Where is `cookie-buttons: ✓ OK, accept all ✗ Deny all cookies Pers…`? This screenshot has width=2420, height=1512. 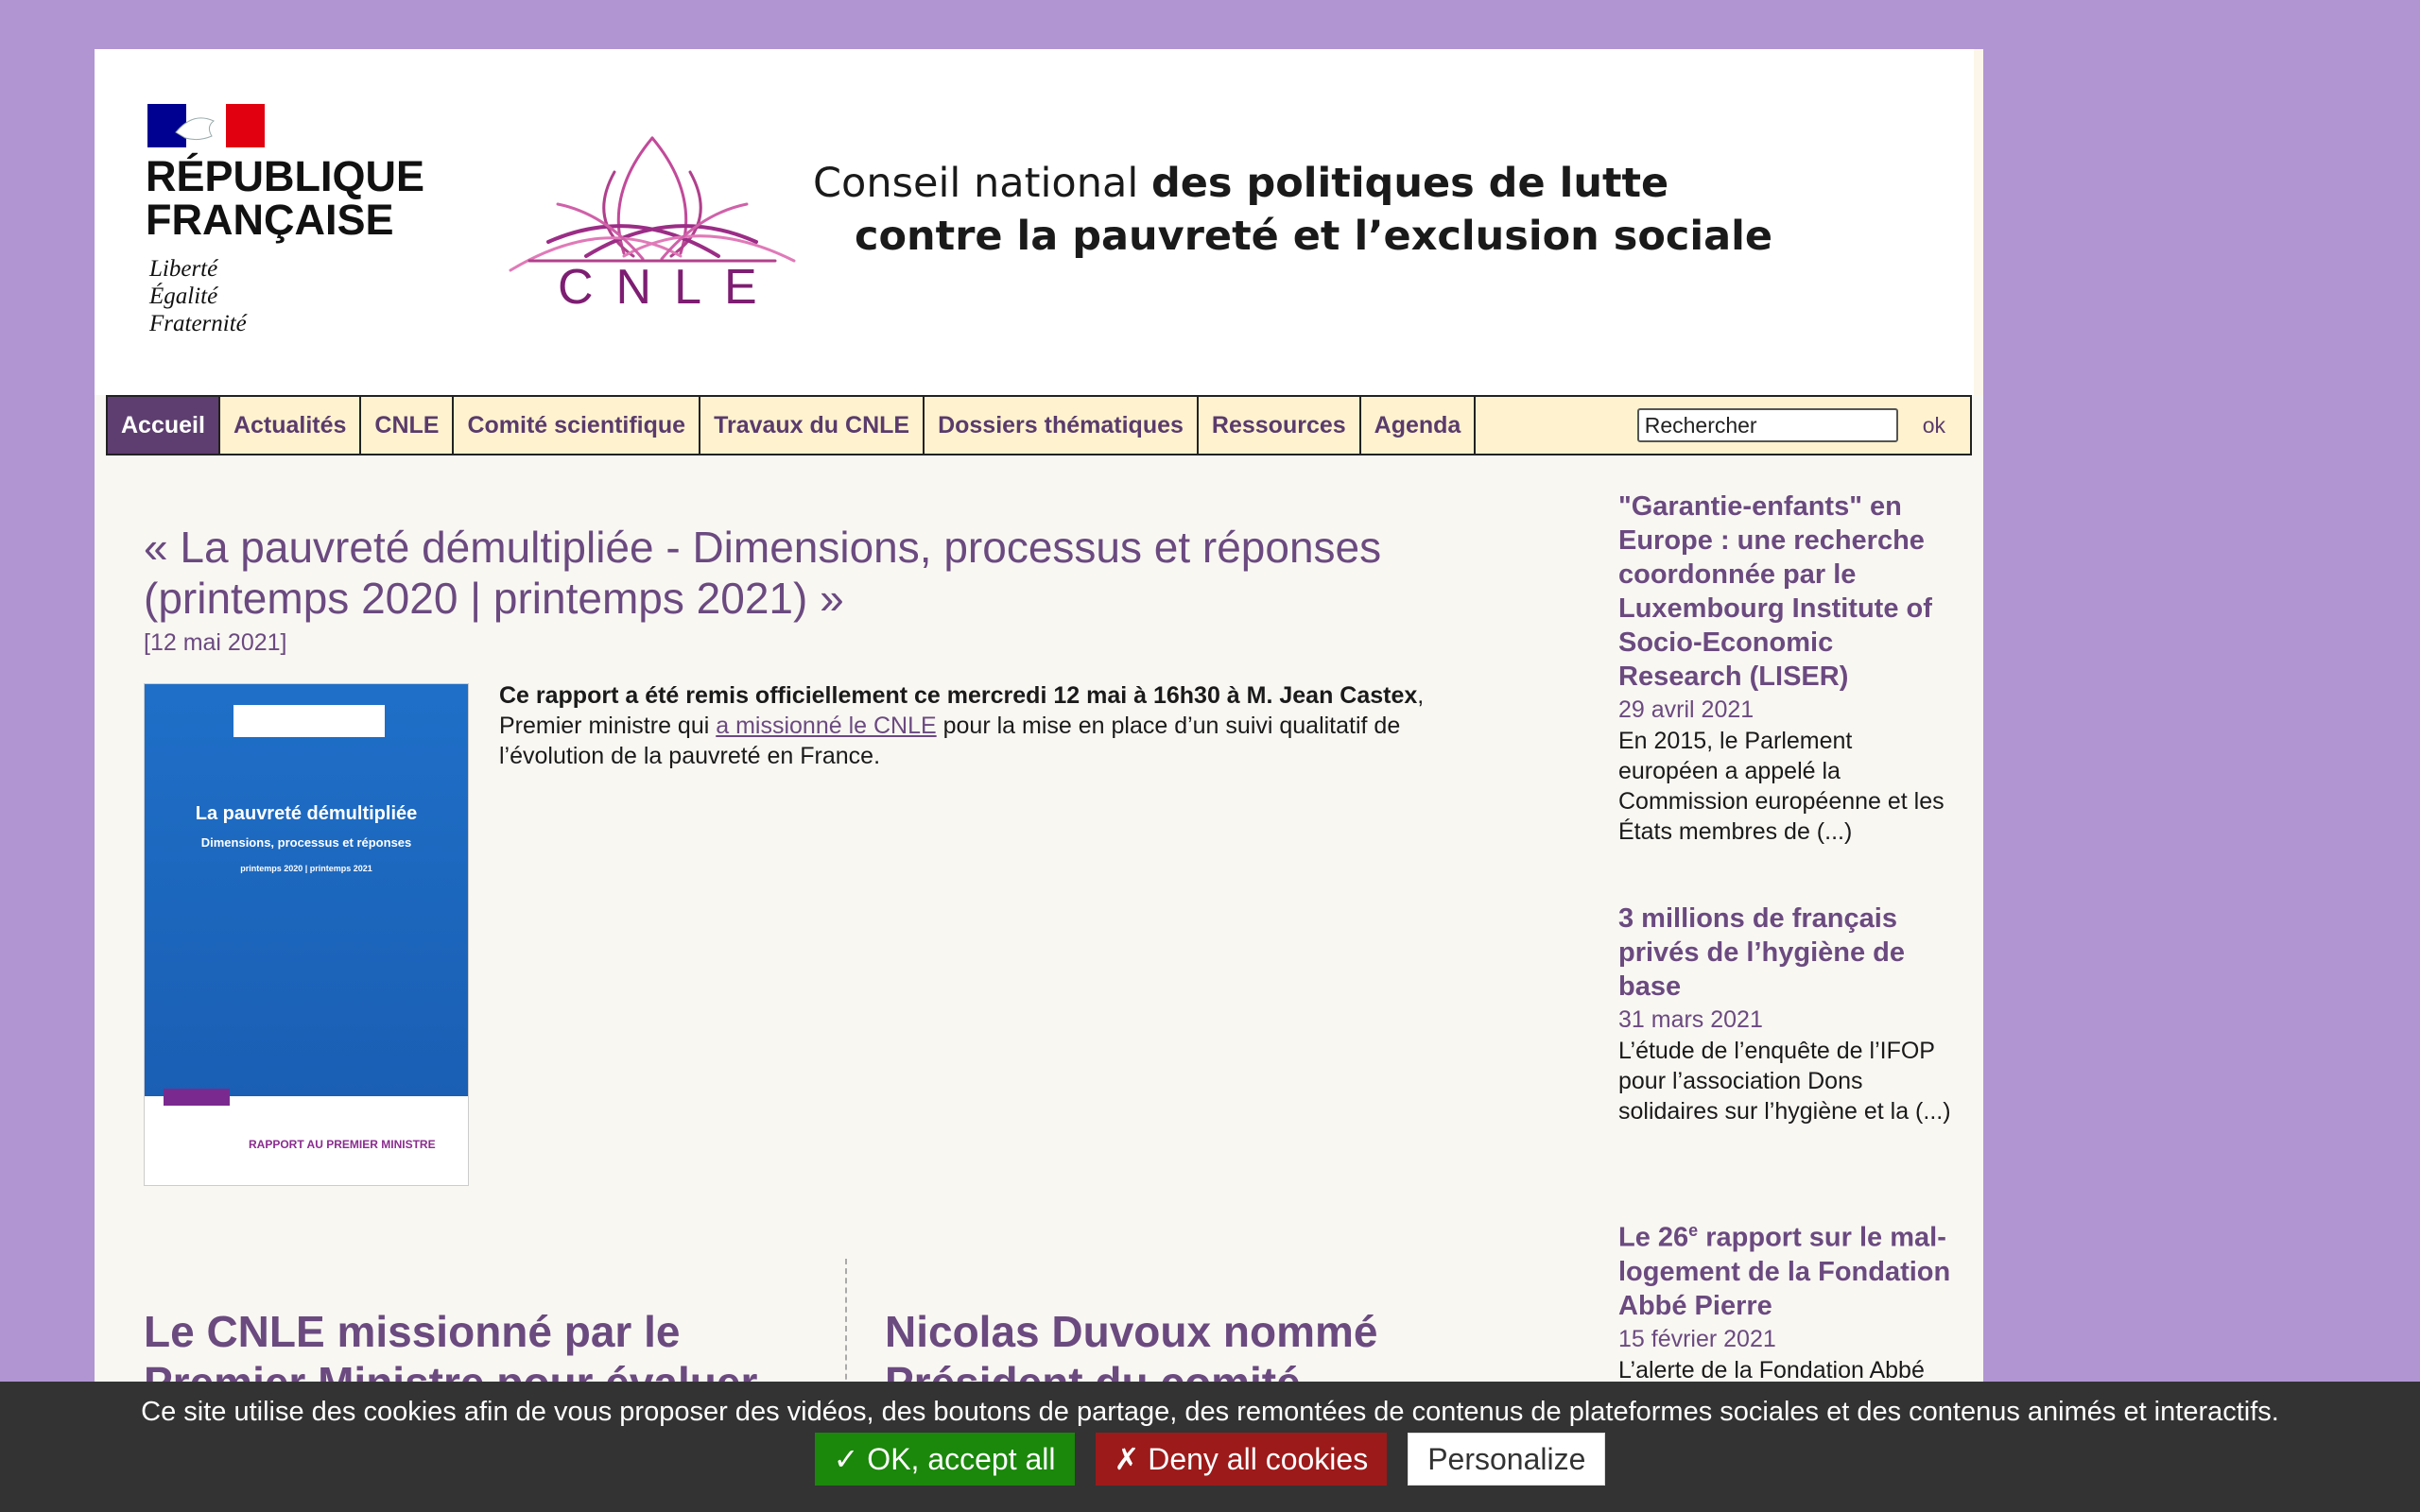
cookie-buttons: ✓ OK, accept all ✗ Deny all cookies Pers… is located at coordinates (1210, 1459).